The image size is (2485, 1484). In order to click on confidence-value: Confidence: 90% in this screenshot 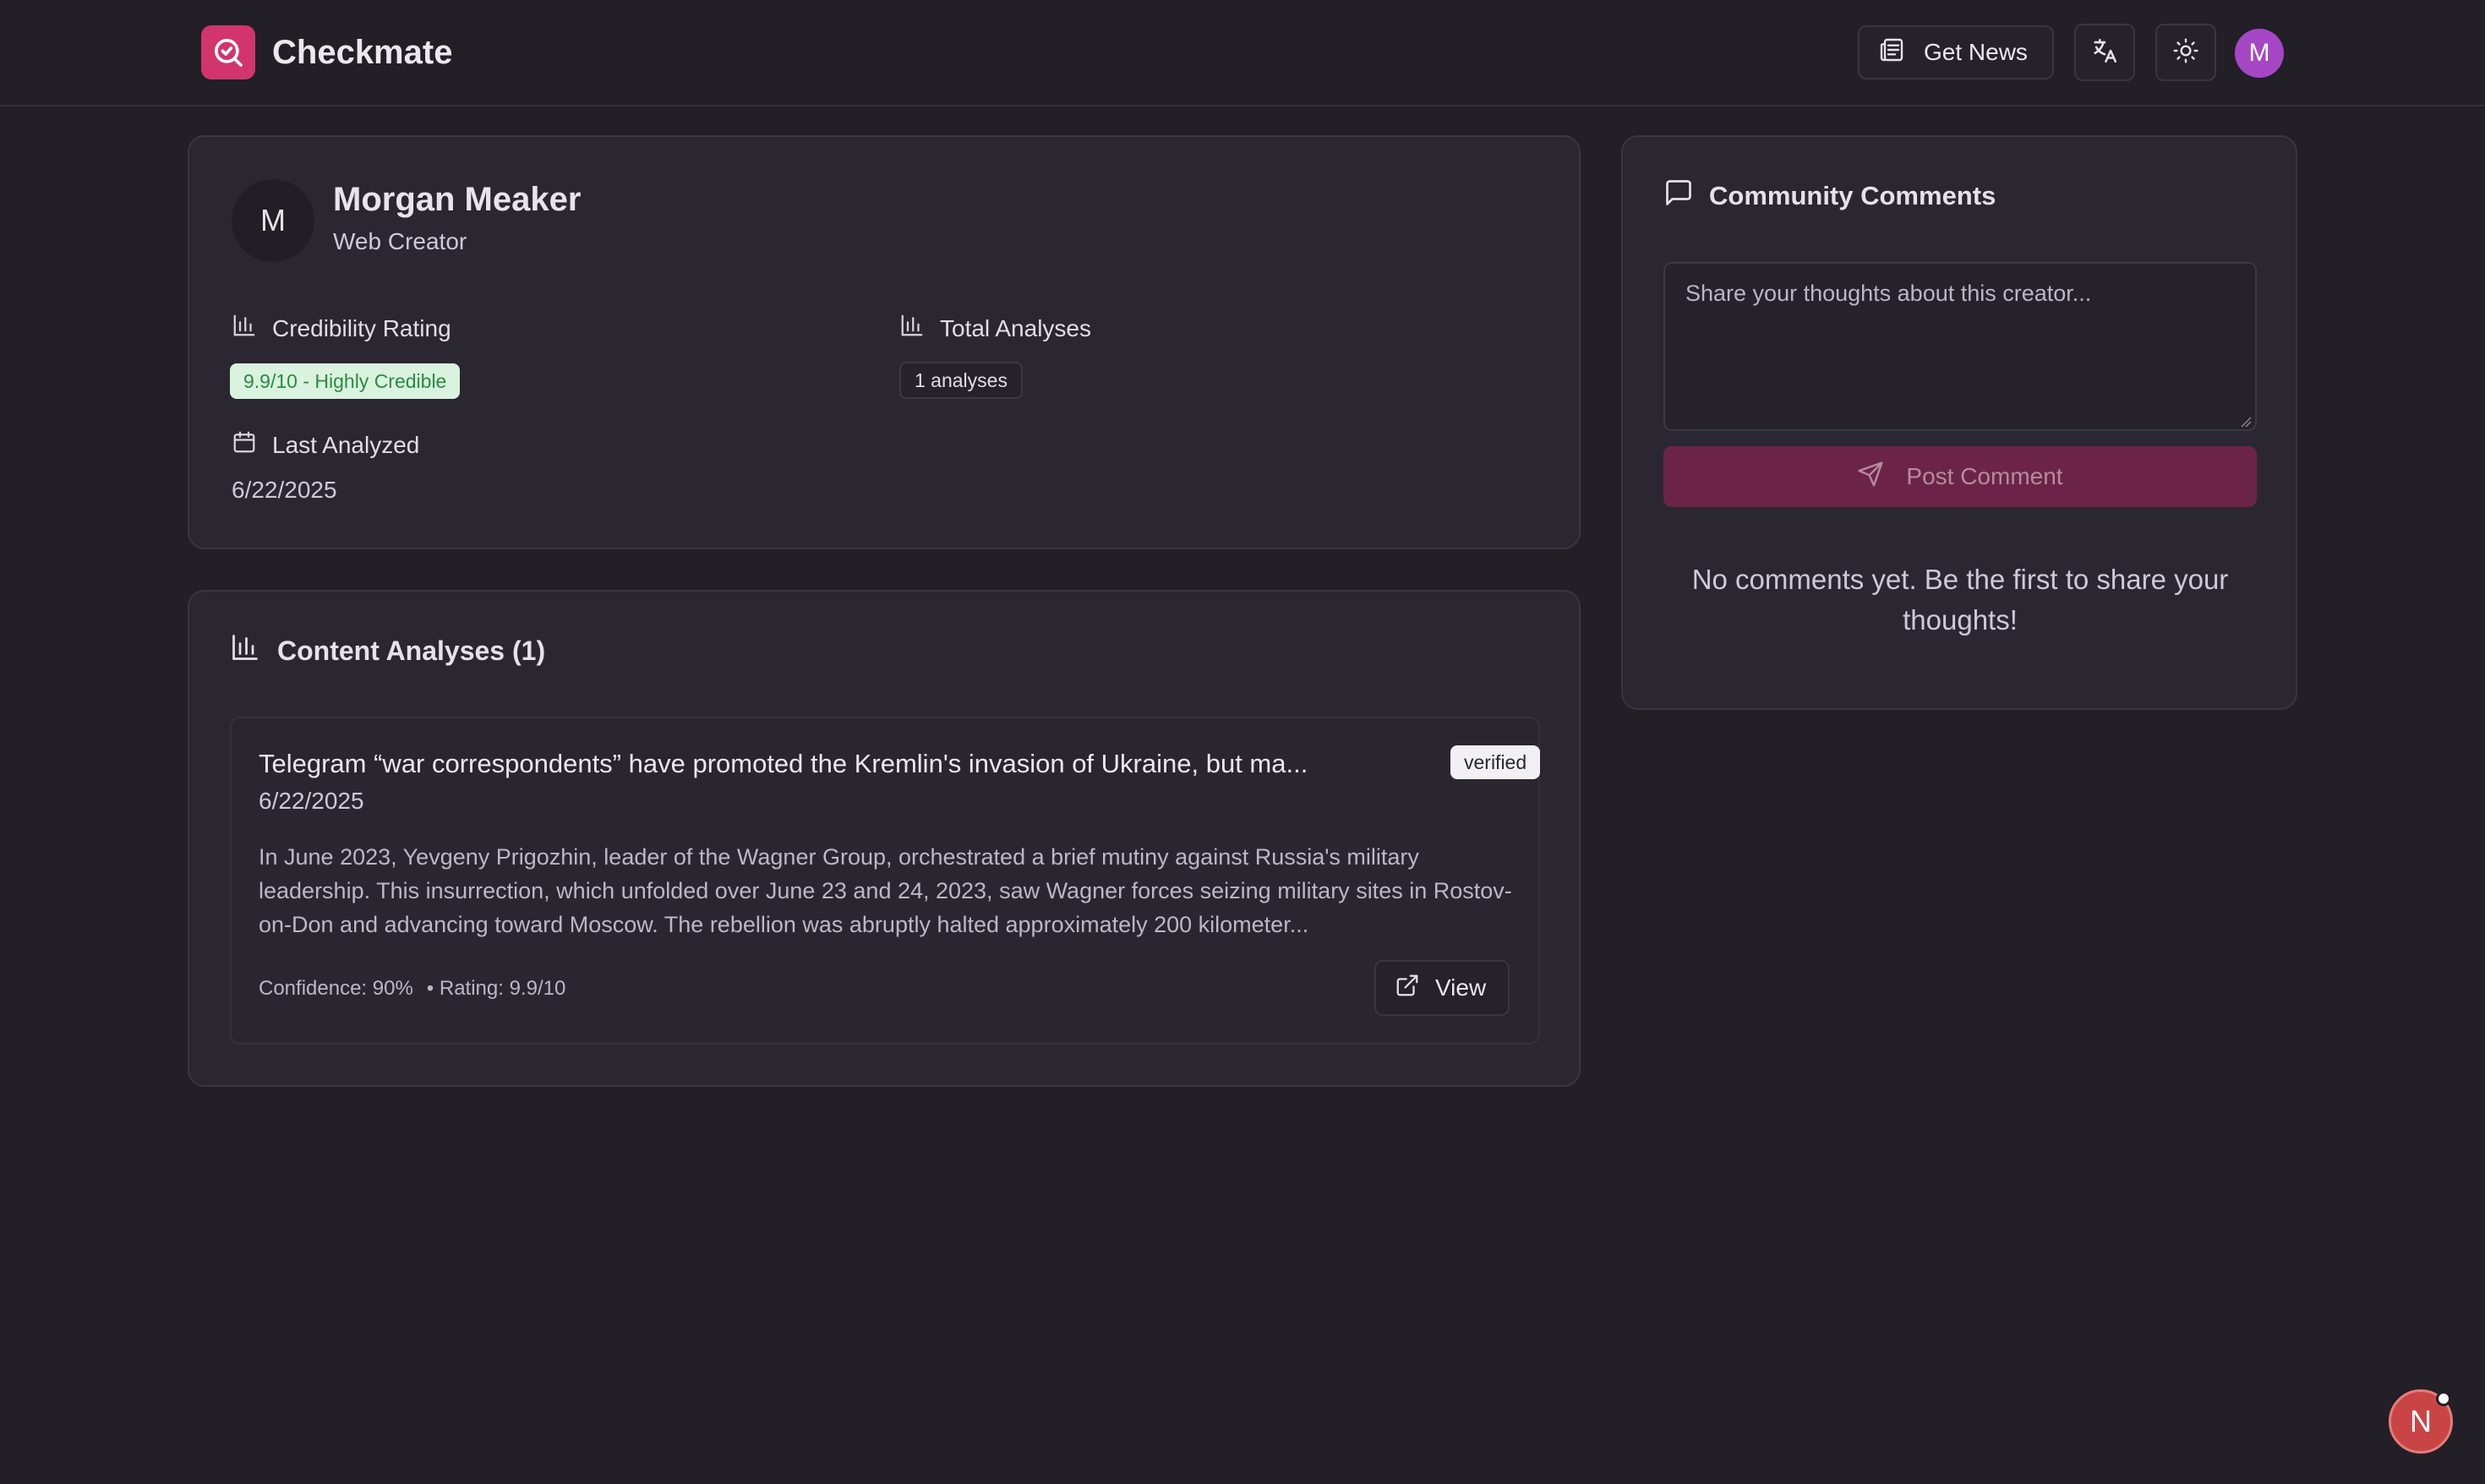, I will do `click(336, 988)`.